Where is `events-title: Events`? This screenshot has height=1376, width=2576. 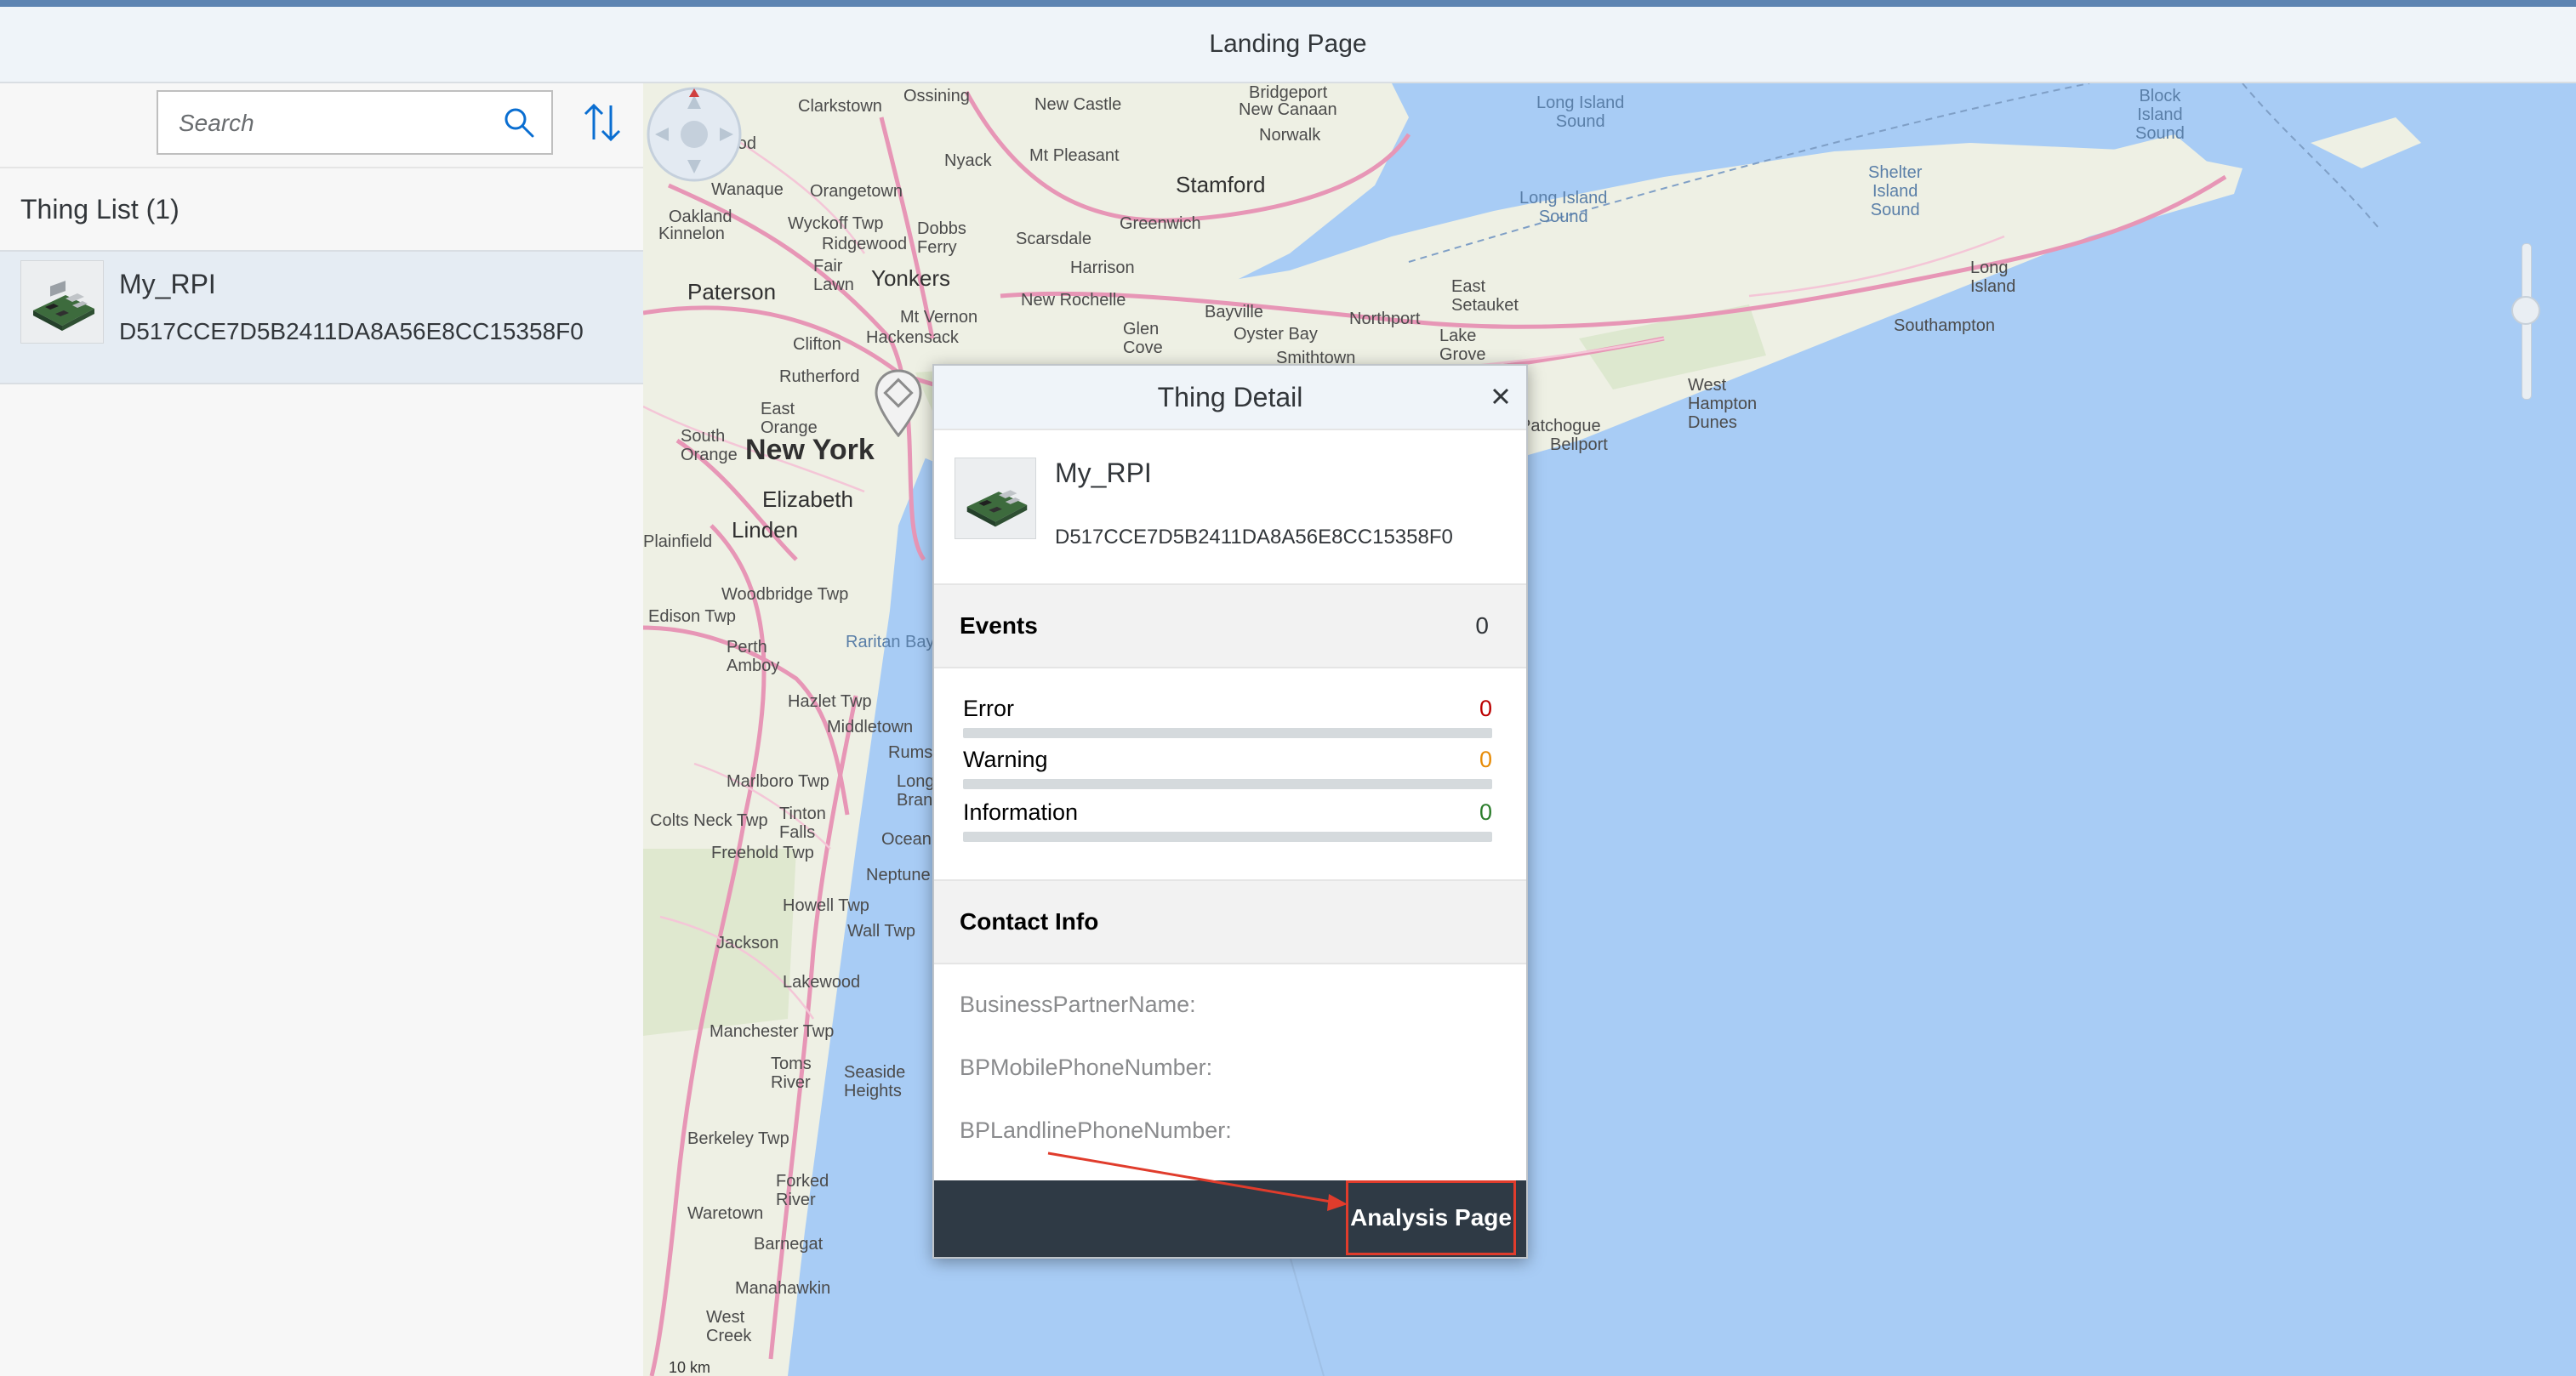
events-title: Events is located at coordinates (999, 625).